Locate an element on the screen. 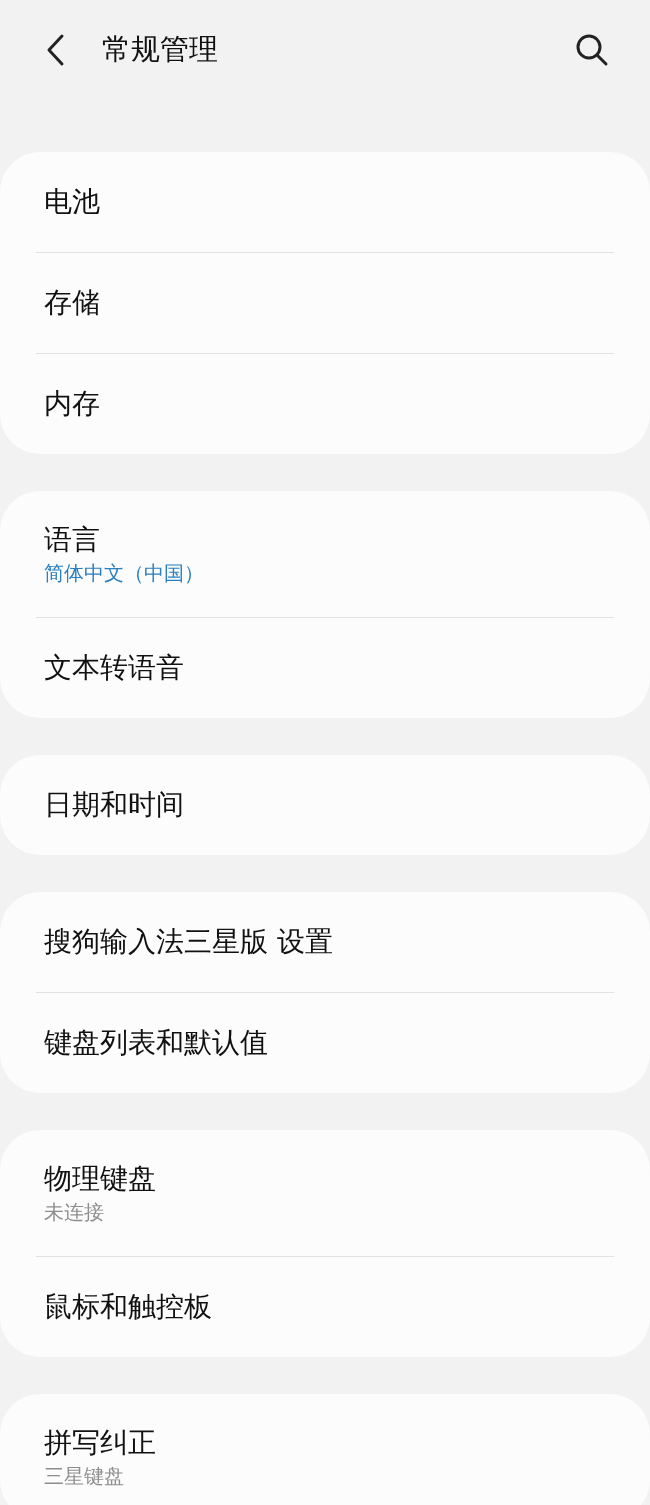  setting-item: 物理键盘 is located at coordinates (325, 1179).